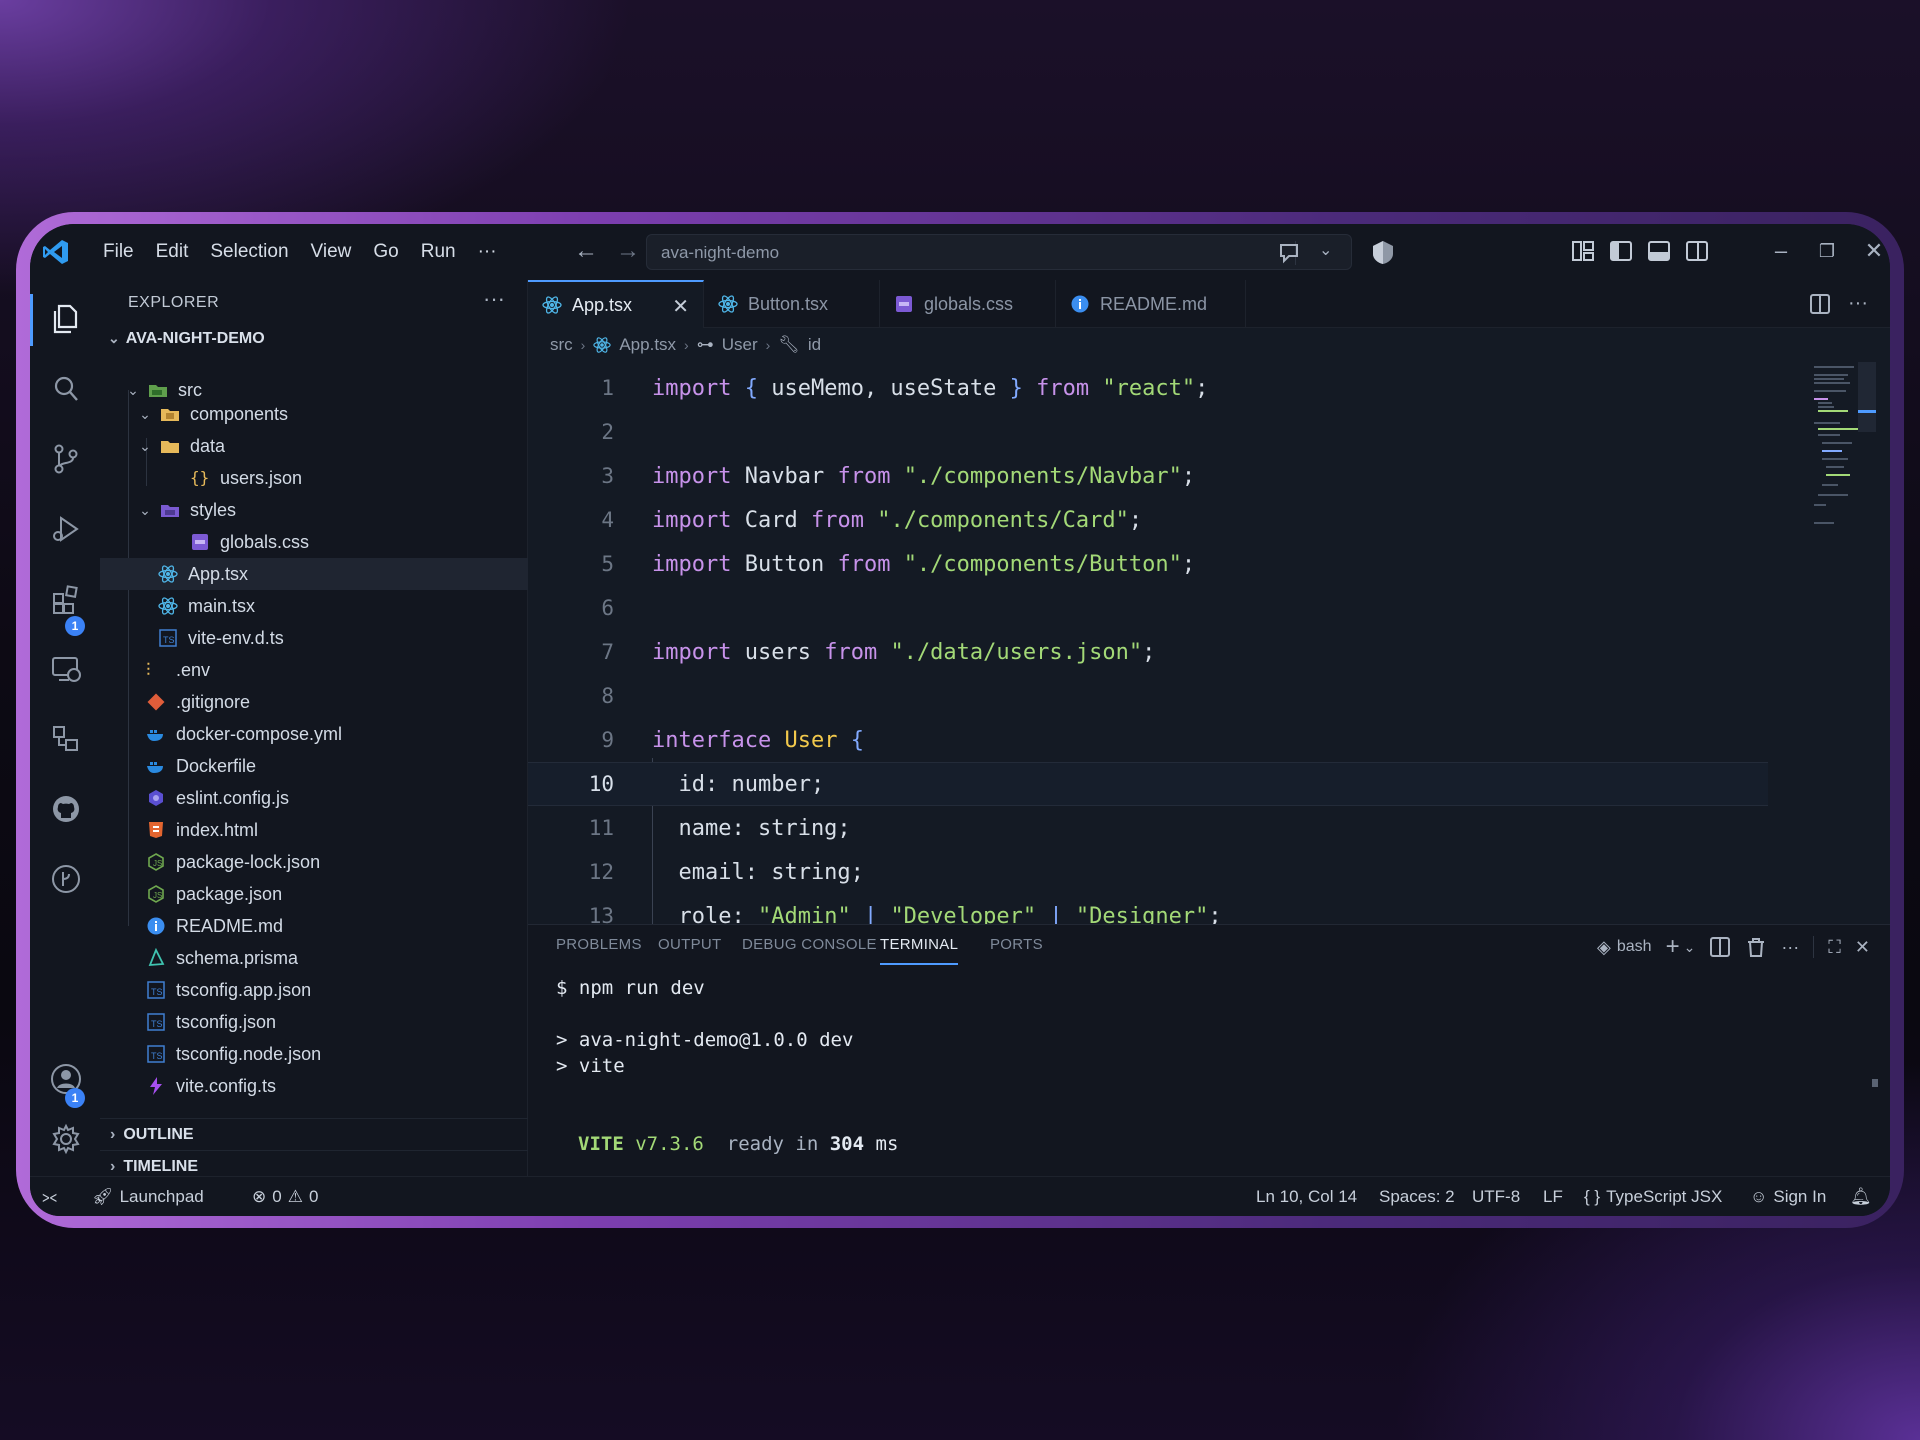 Image resolution: width=1920 pixels, height=1440 pixels. What do you see at coordinates (156, 990) in the screenshot?
I see `tsconfig-icon: TS` at bounding box center [156, 990].